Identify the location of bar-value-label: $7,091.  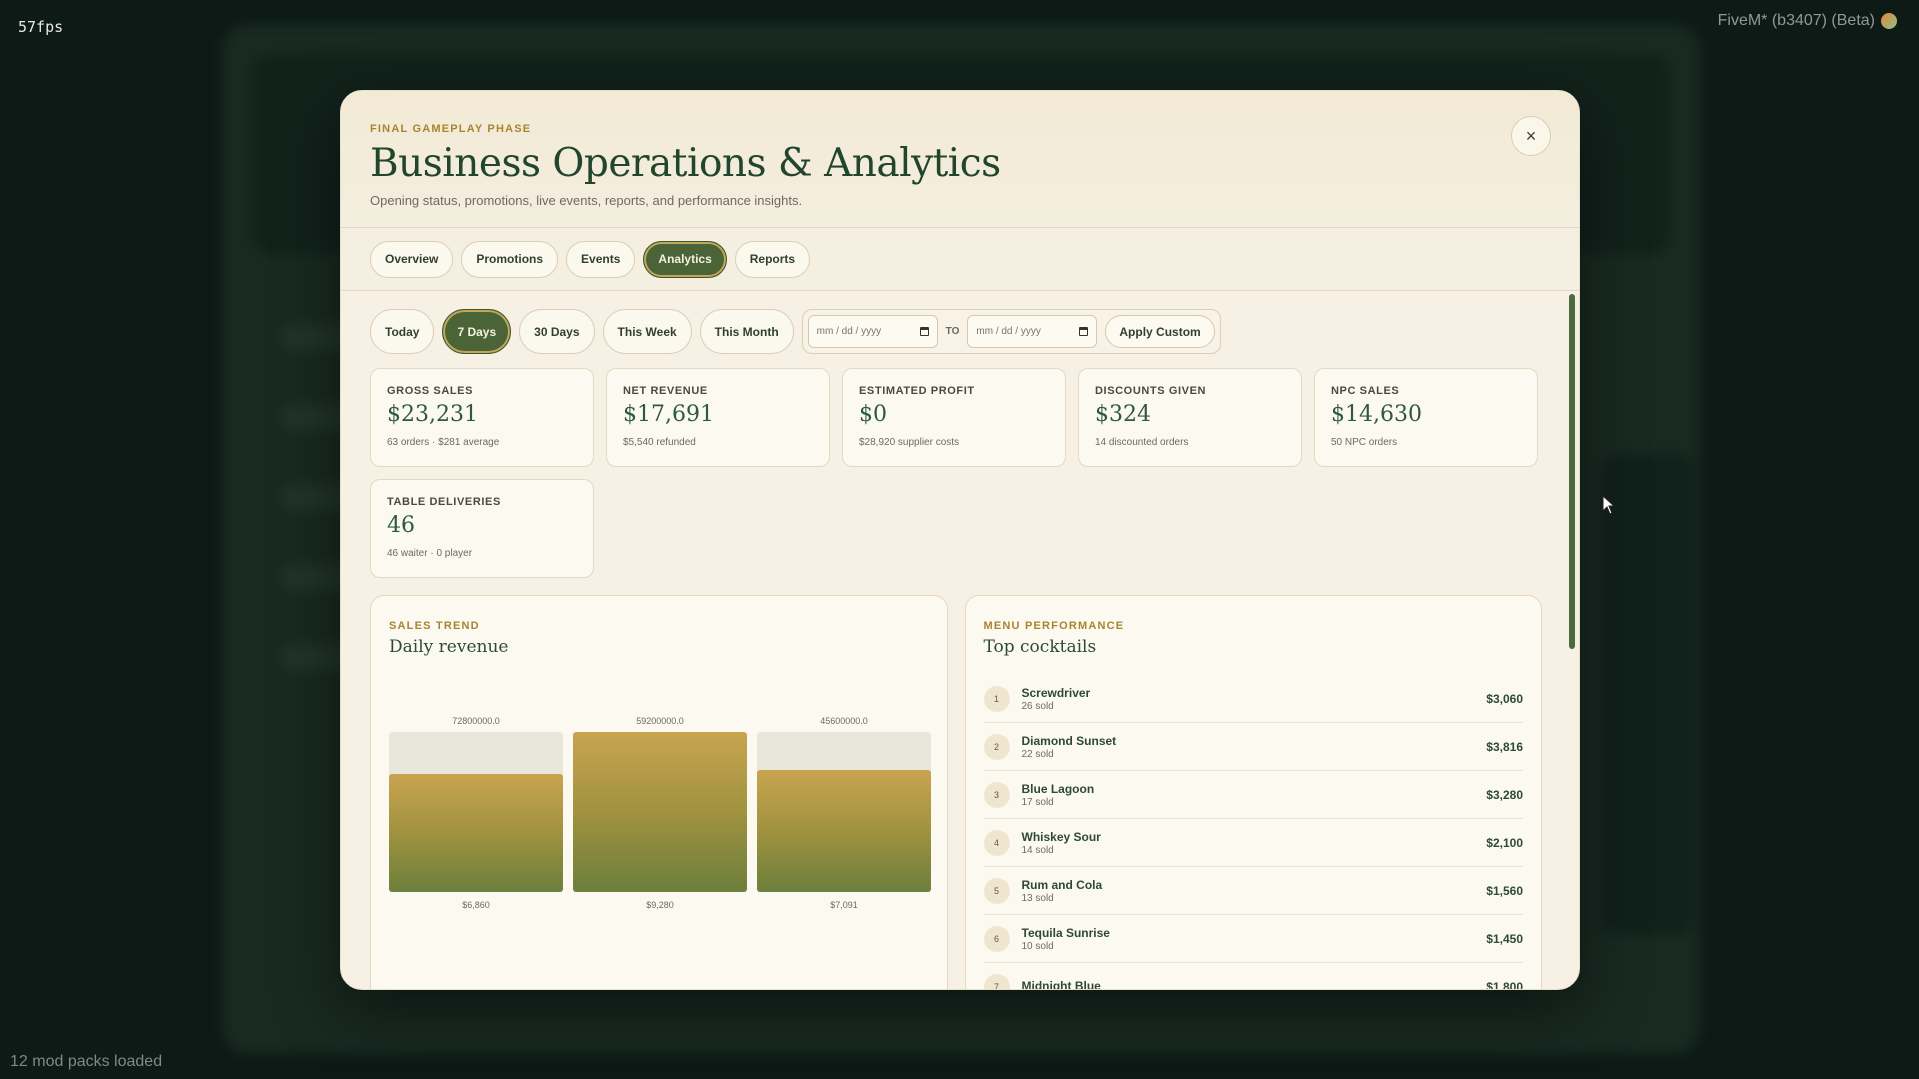
(844, 905).